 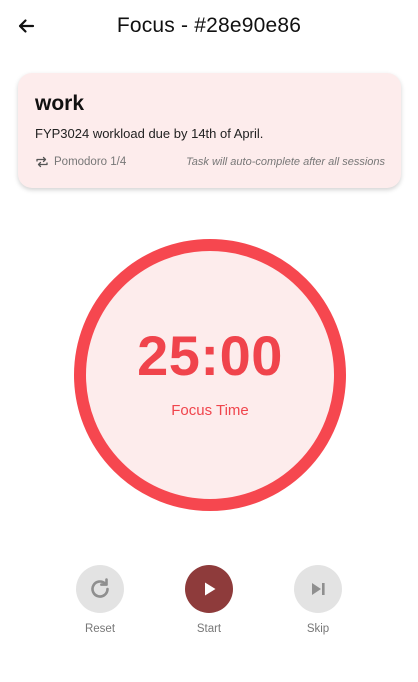 I want to click on app-header: Focus - #28e90e86, so click(x=209, y=26).